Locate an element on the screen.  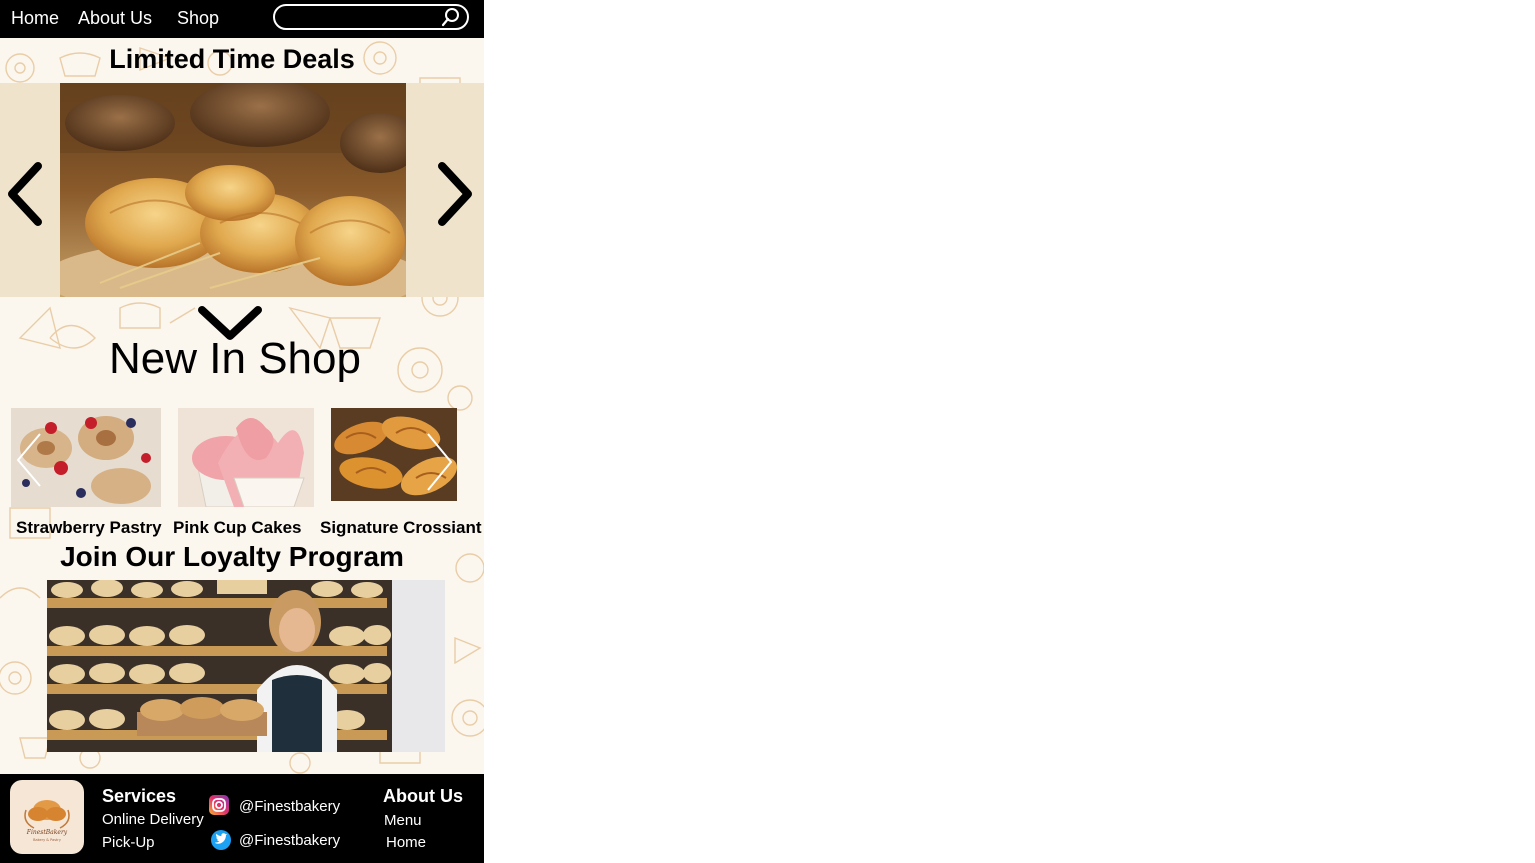
logo-subtext: Bakery & Pastry is located at coordinates (47, 840).